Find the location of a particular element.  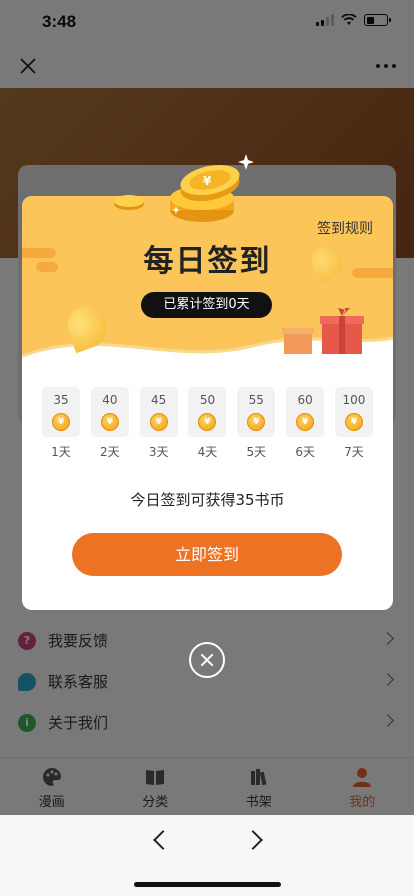

dialog-title: 每日签到 is located at coordinates (207, 261).